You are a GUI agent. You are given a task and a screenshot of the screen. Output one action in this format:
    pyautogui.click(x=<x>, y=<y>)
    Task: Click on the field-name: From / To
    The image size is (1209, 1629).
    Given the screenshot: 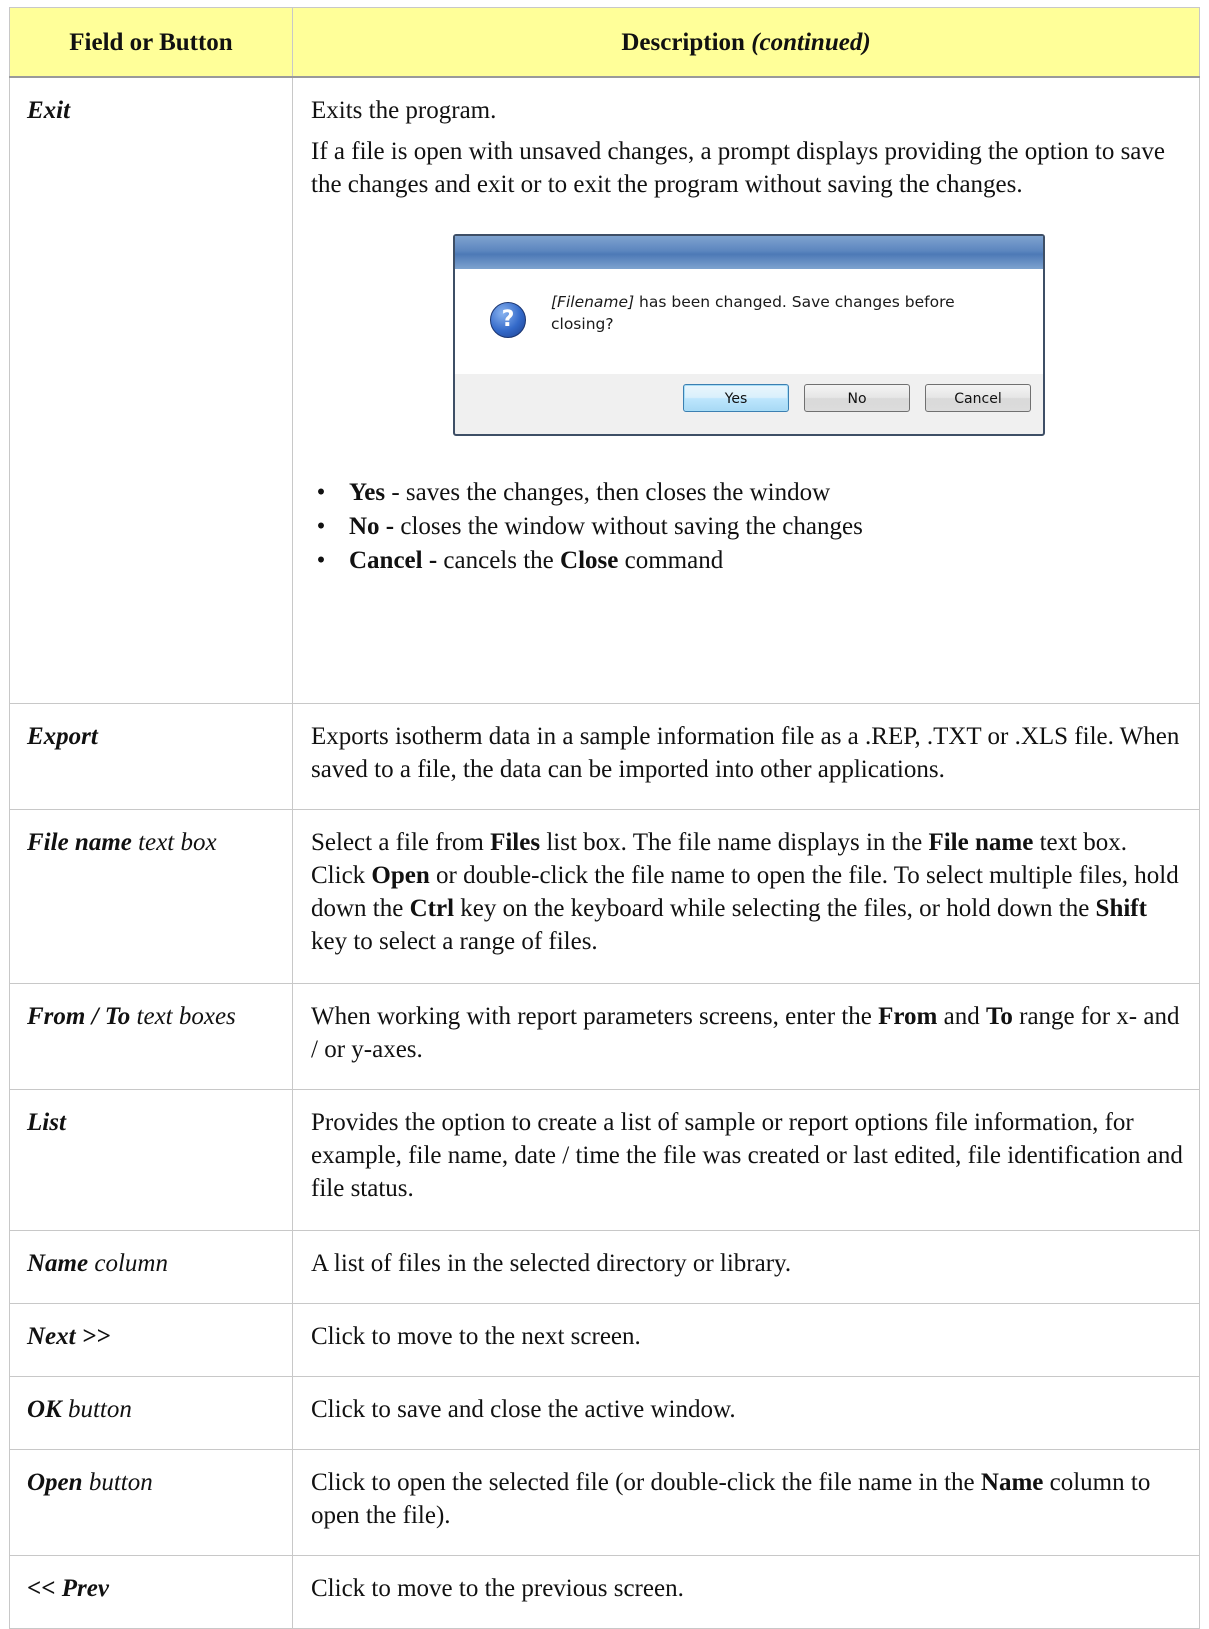 What is the action you would take?
    pyautogui.click(x=79, y=1016)
    